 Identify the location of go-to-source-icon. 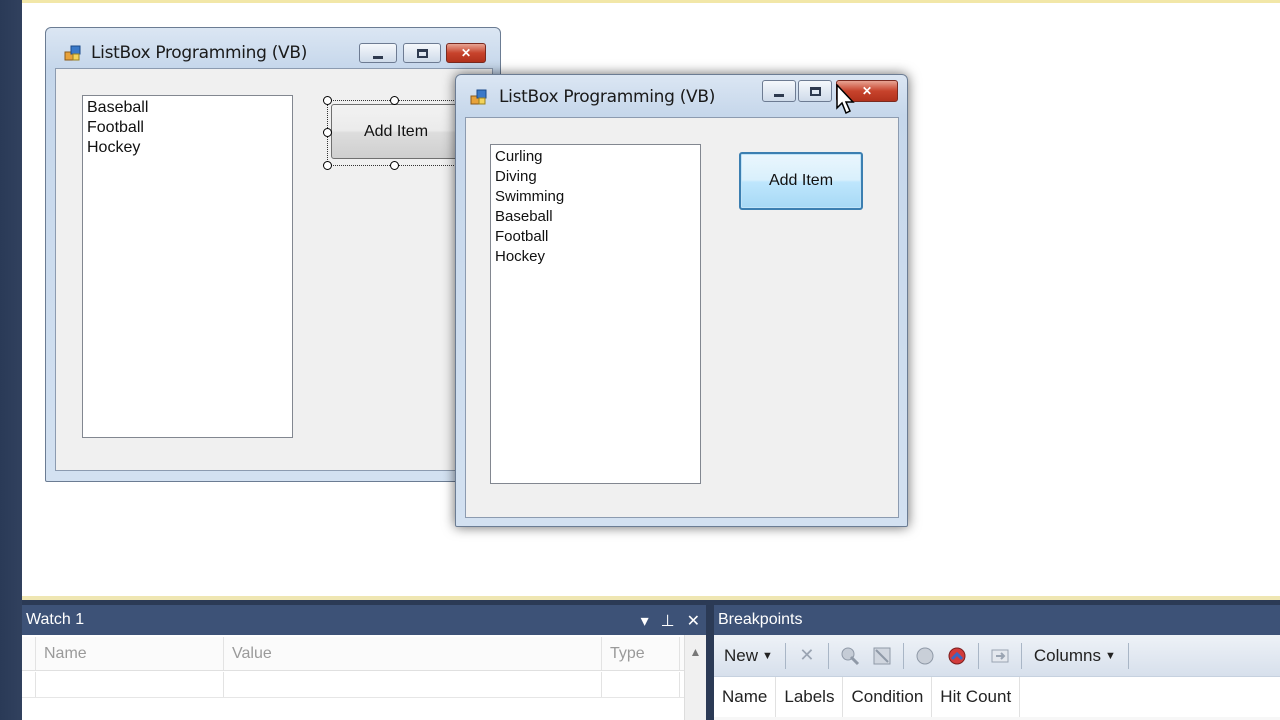
(925, 656).